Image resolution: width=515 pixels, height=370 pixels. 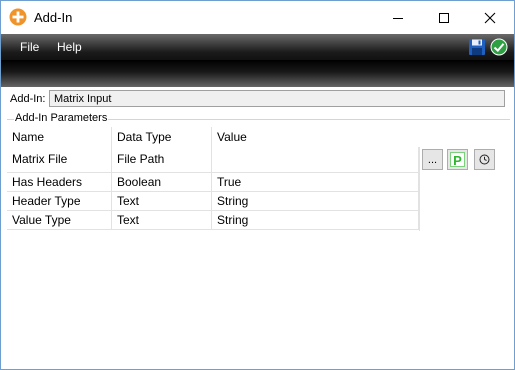 I want to click on addin-label: Add-In:, so click(x=28, y=99).